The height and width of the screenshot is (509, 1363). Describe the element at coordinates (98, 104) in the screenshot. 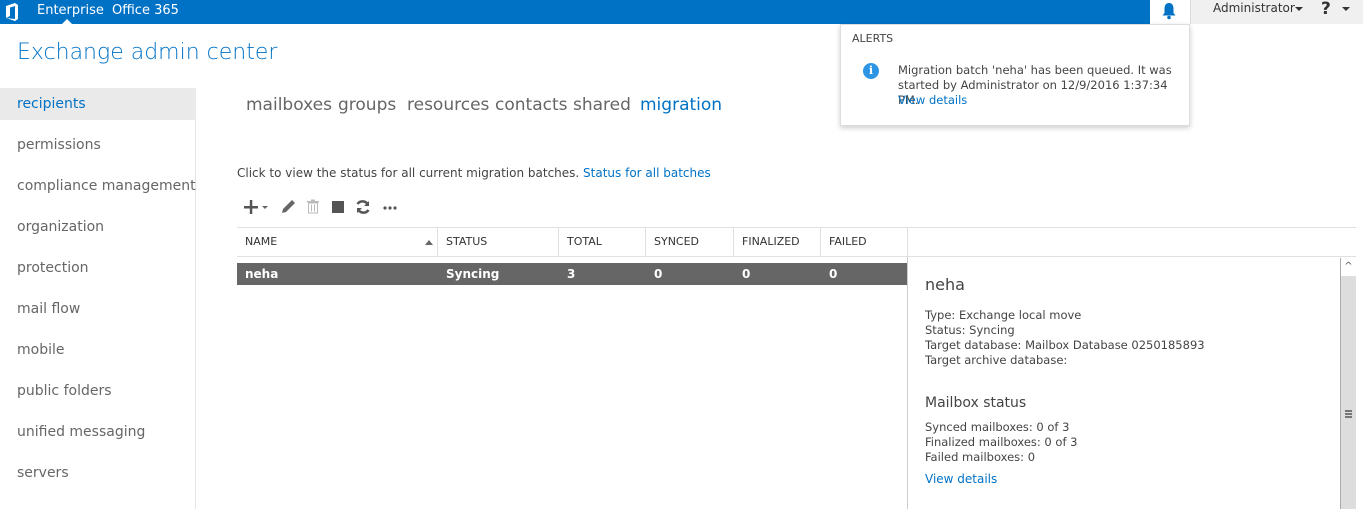

I see `sidebar-item-recipients: recipients` at that location.